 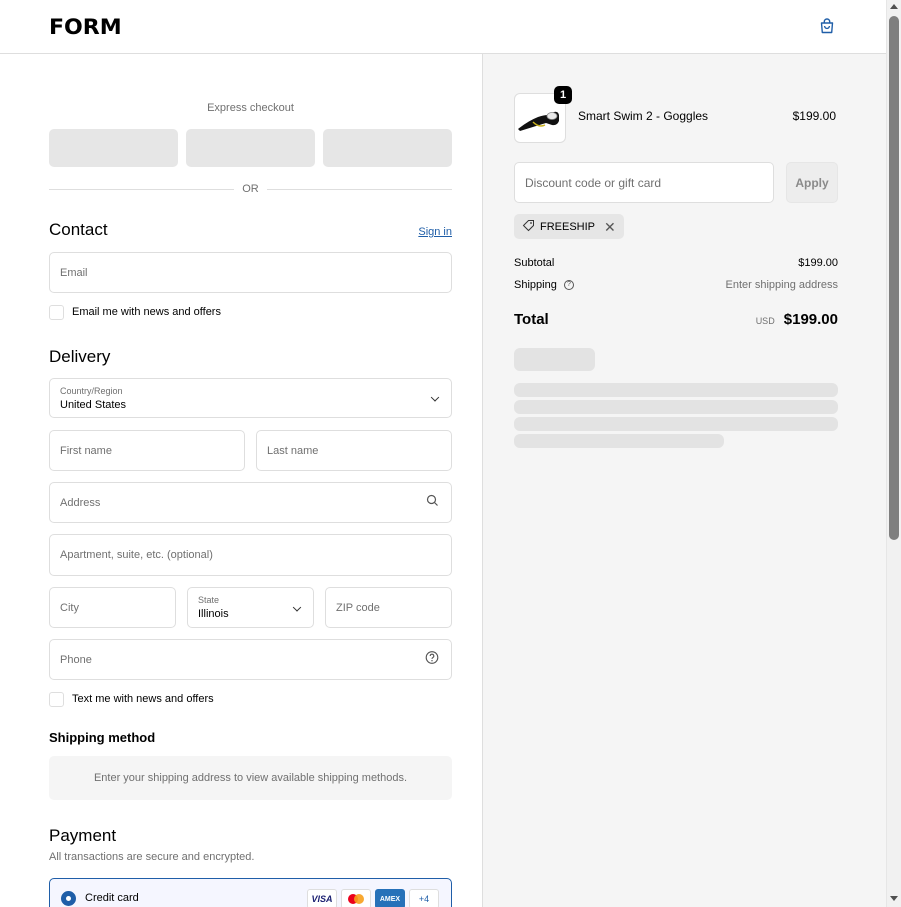 What do you see at coordinates (91, 391) in the screenshot?
I see `country-label: Country/Region` at bounding box center [91, 391].